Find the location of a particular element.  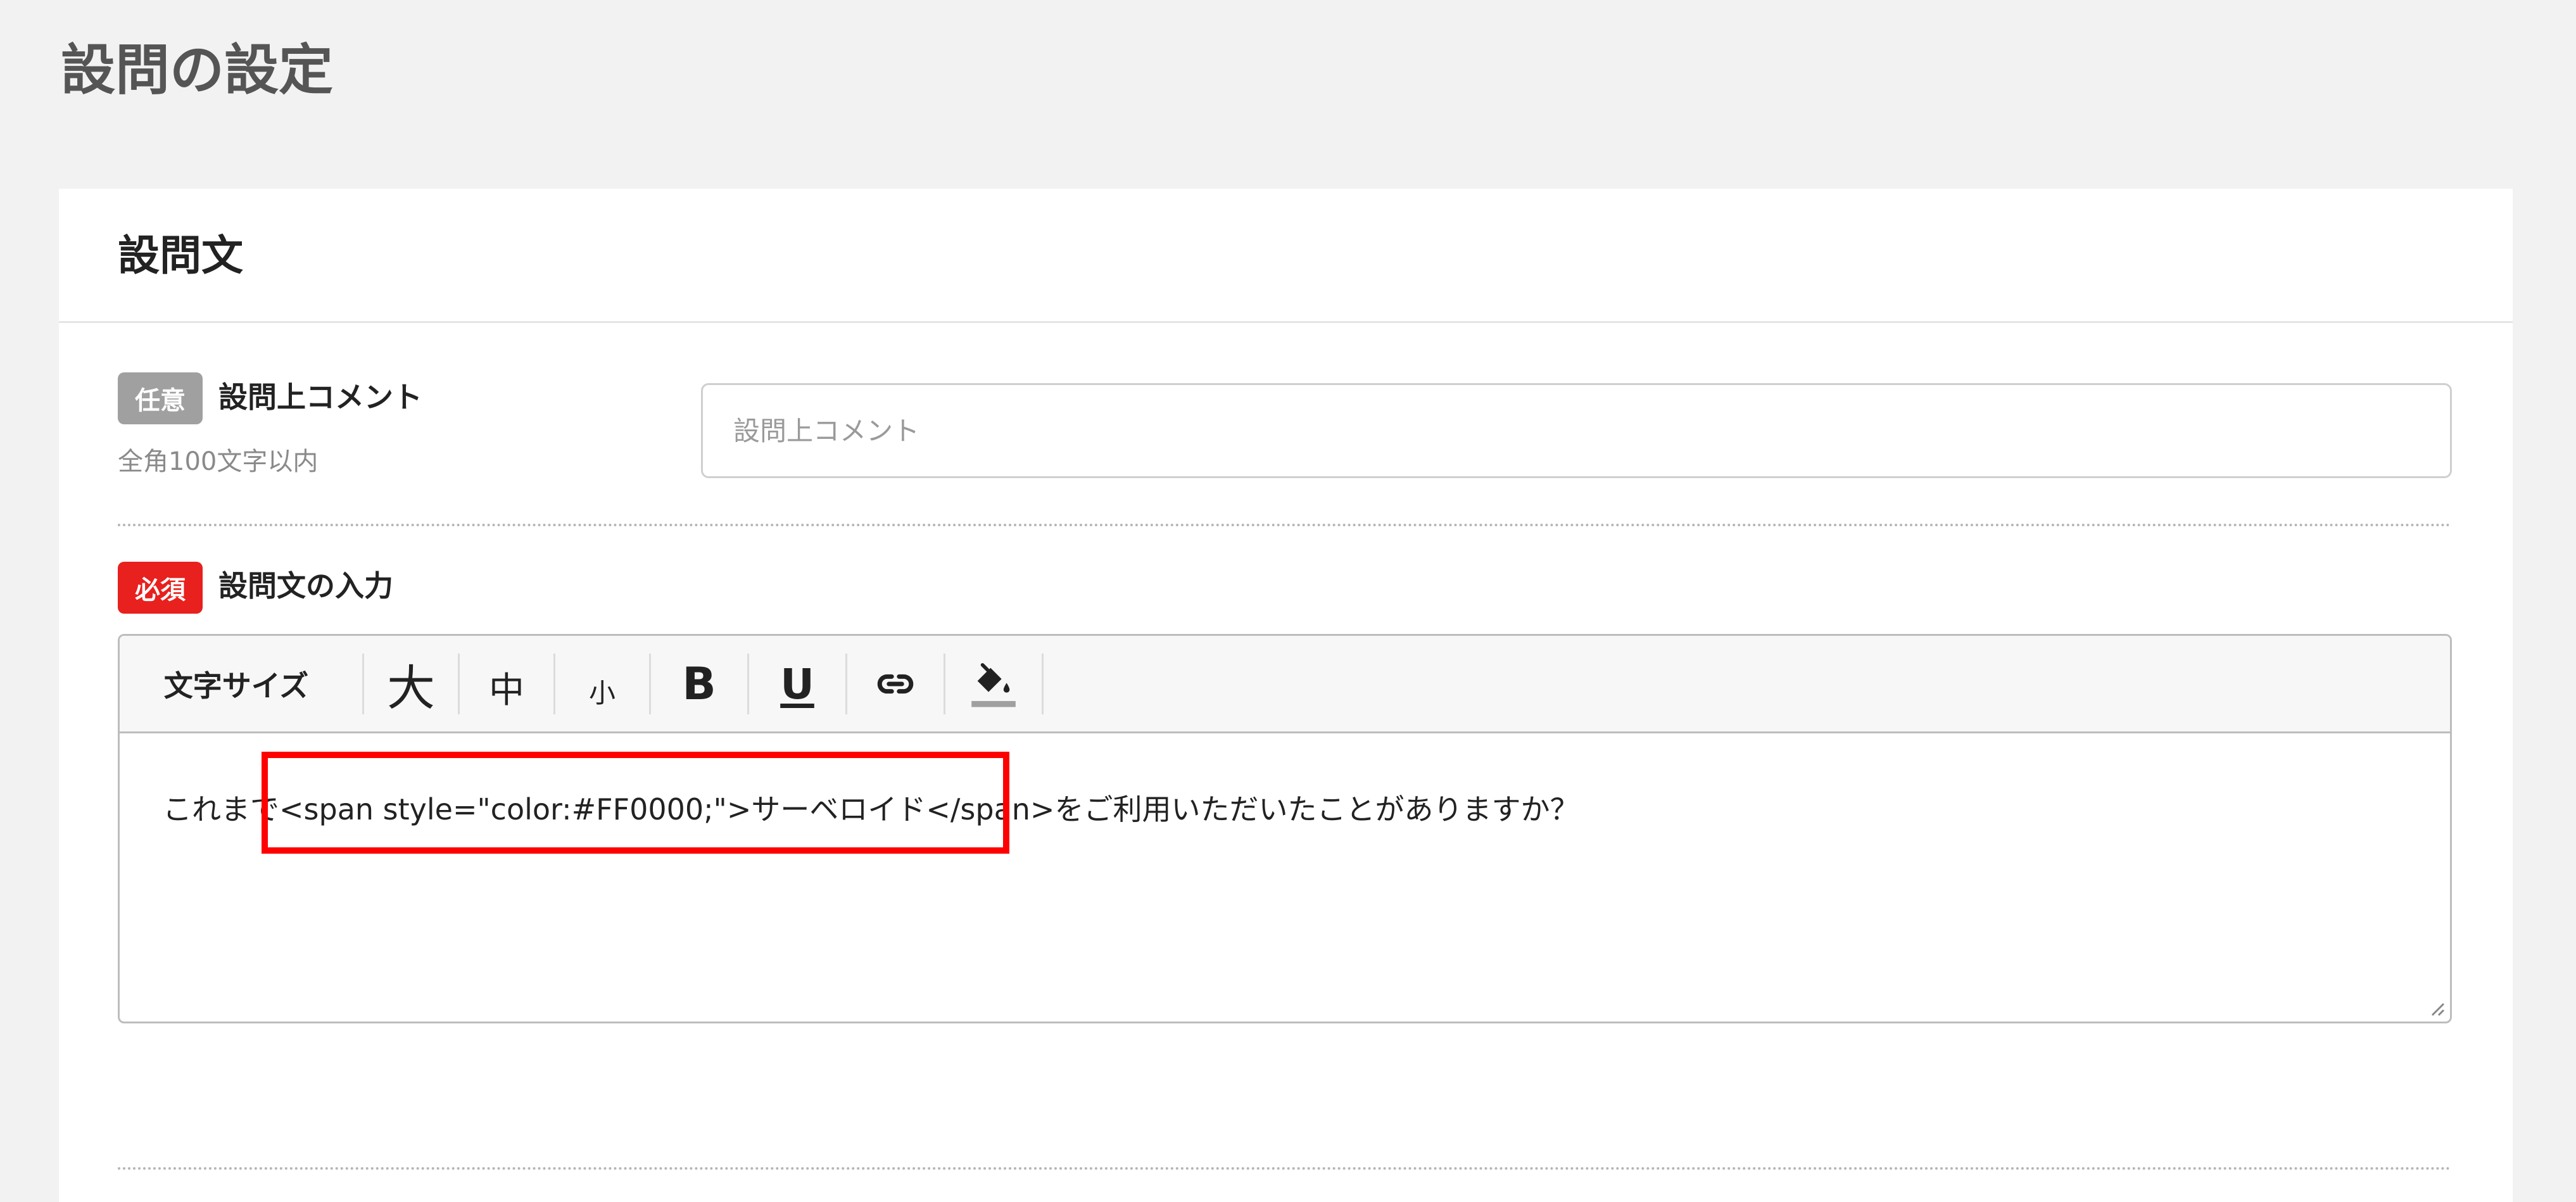

bold-button: B is located at coordinates (699, 684).